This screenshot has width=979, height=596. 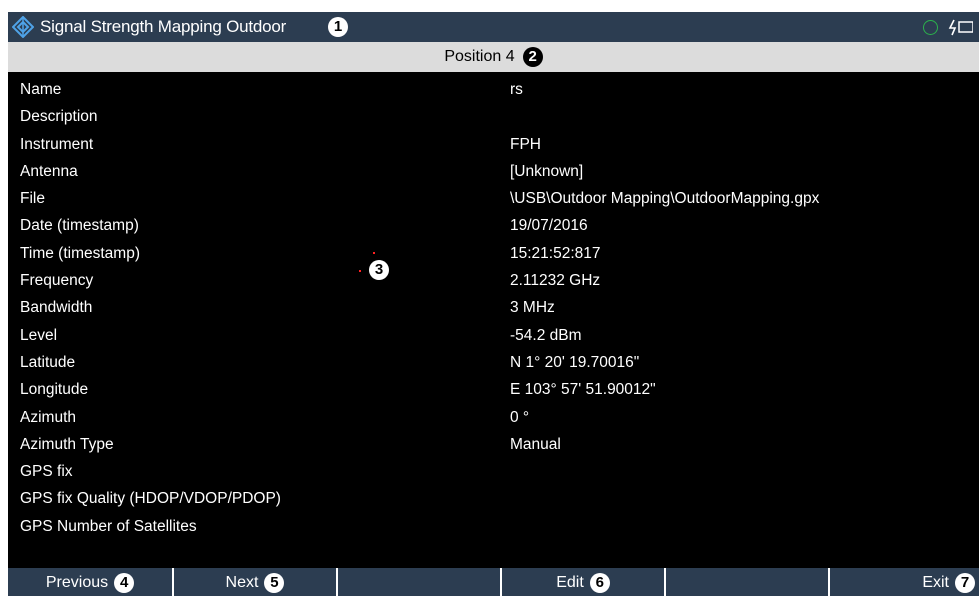 What do you see at coordinates (583, 390) in the screenshot?
I see `detail-value: E 103° 57' 51.90012"` at bounding box center [583, 390].